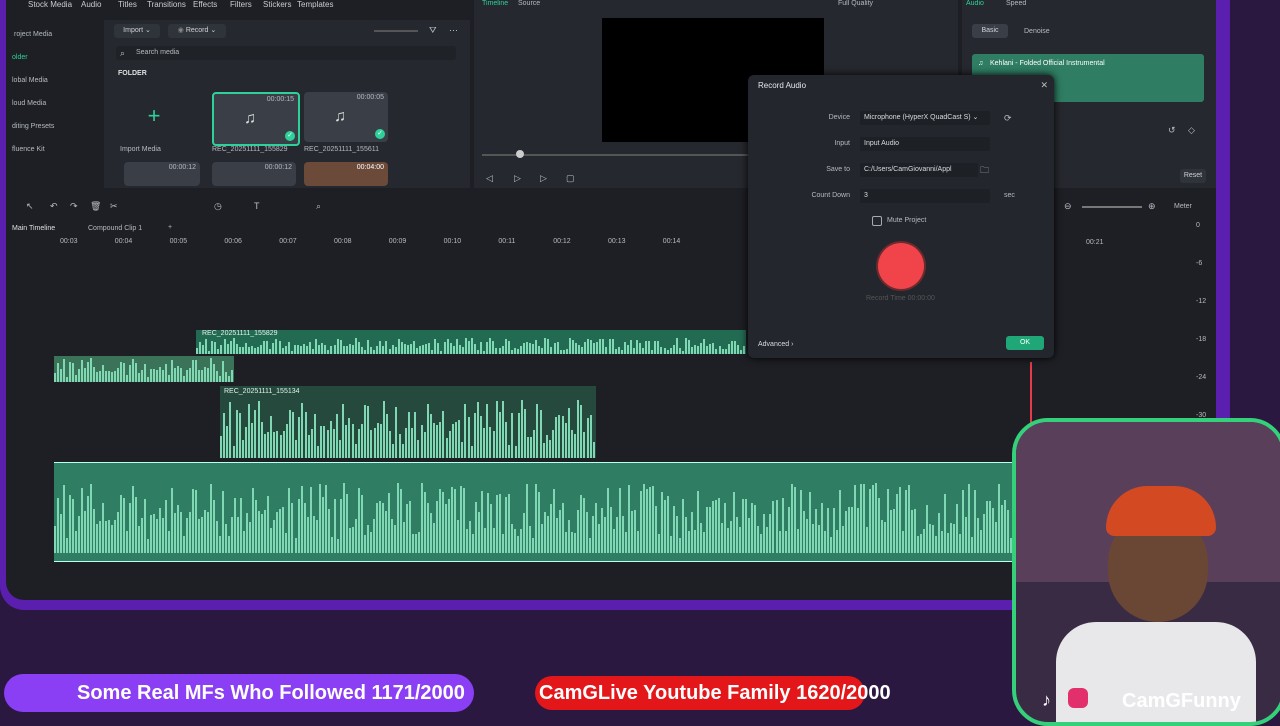 Image resolution: width=1280 pixels, height=726 pixels. Describe the element at coordinates (1152, 206) in the screenshot. I see `zoom-in-icon: ⊕` at that location.